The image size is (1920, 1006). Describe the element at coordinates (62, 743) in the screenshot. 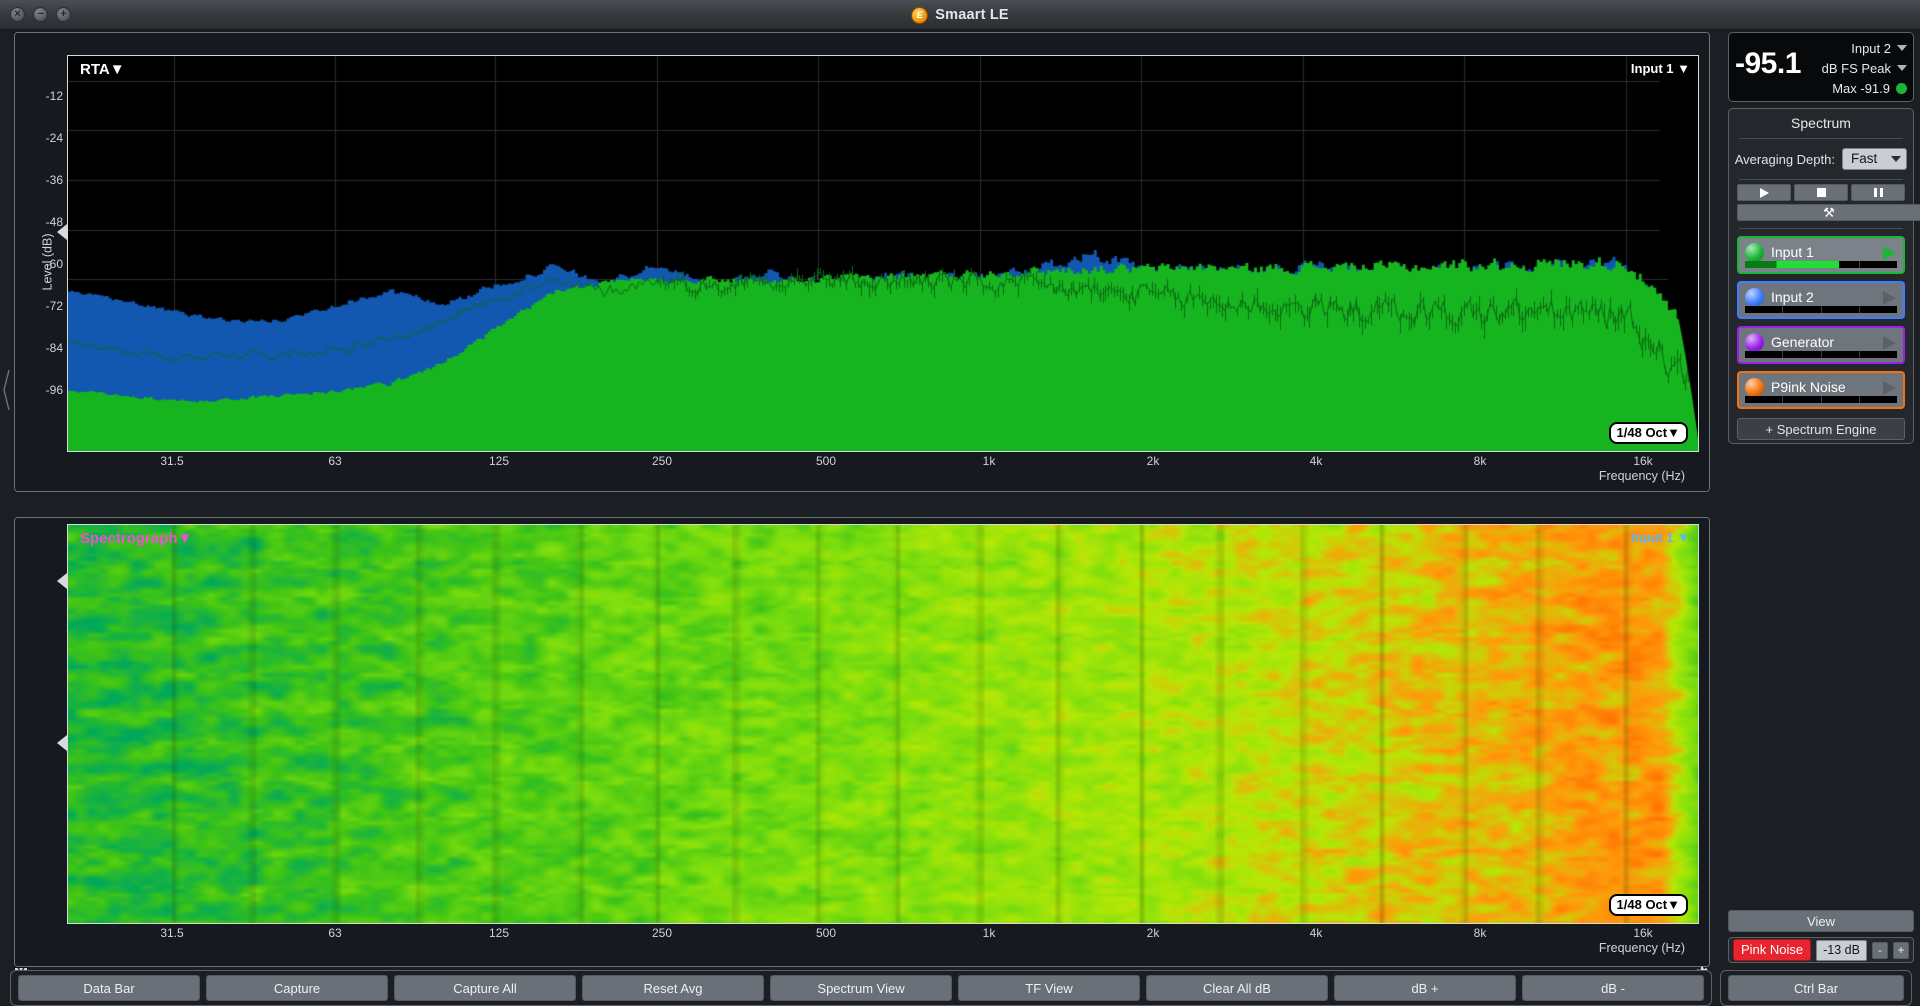

I see `spectrograph-marker-bottom` at that location.